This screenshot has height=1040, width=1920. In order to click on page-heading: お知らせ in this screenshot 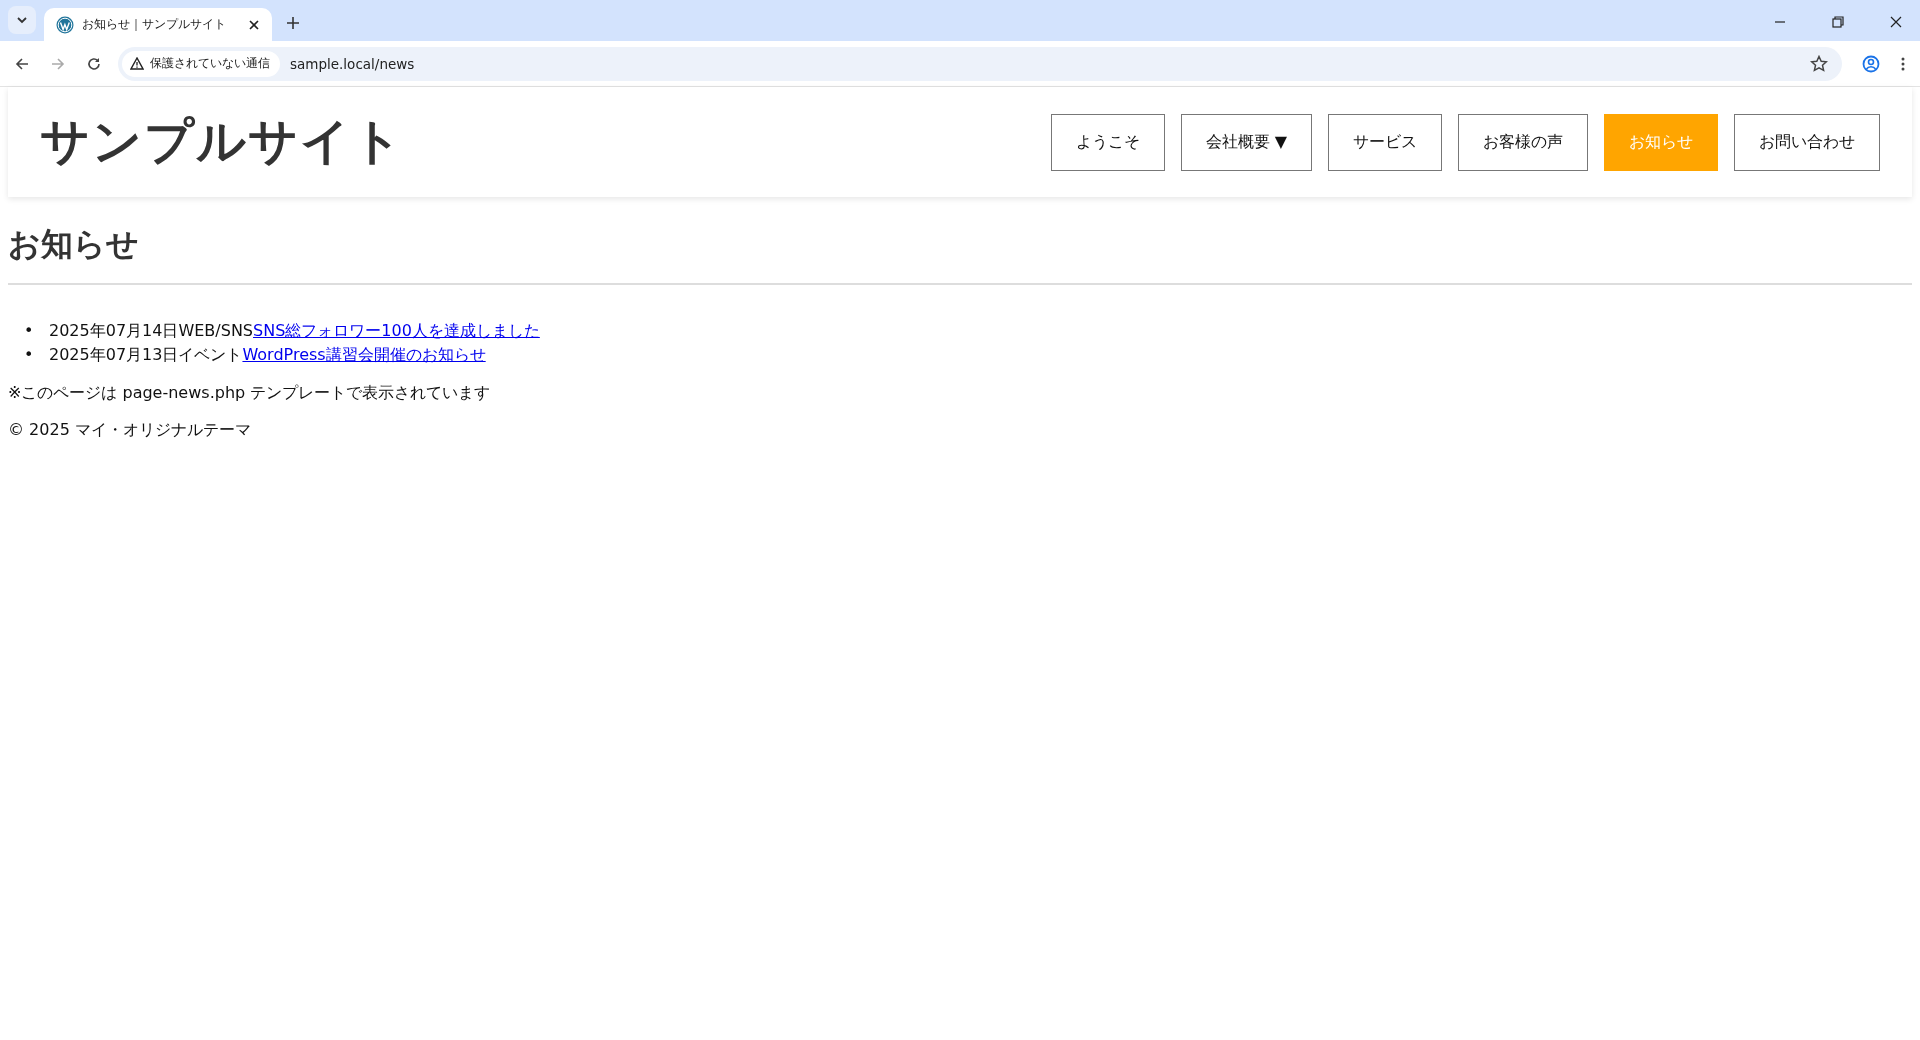, I will do `click(74, 244)`.